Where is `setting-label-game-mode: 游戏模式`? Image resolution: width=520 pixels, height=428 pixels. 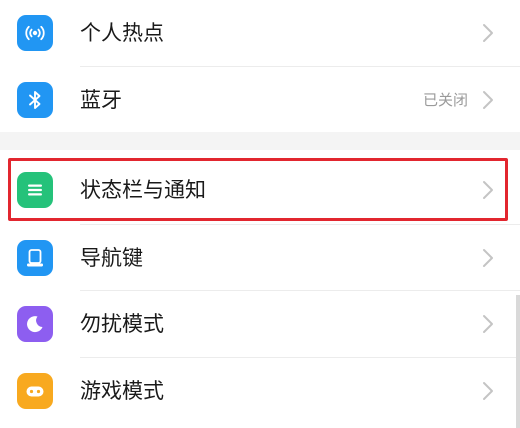 setting-label-game-mode: 游戏模式 is located at coordinates (122, 391).